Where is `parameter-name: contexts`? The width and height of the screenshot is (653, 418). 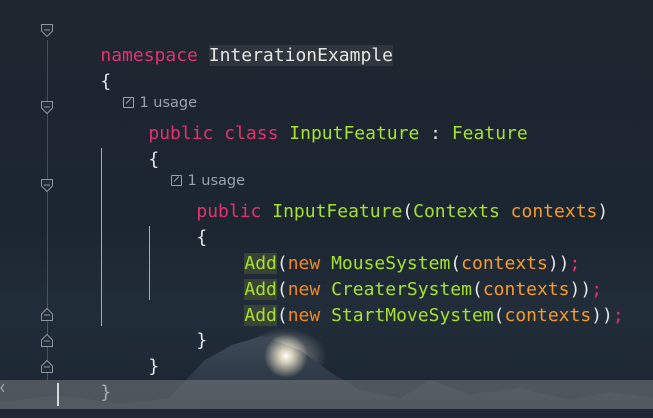 parameter-name: contexts is located at coordinates (554, 211).